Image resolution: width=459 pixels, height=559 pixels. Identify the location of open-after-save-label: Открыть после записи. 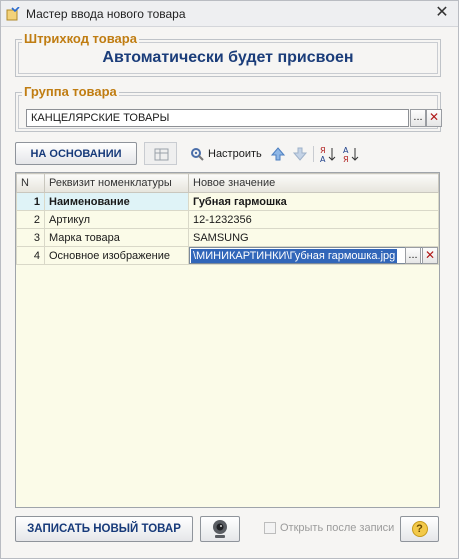
(337, 528).